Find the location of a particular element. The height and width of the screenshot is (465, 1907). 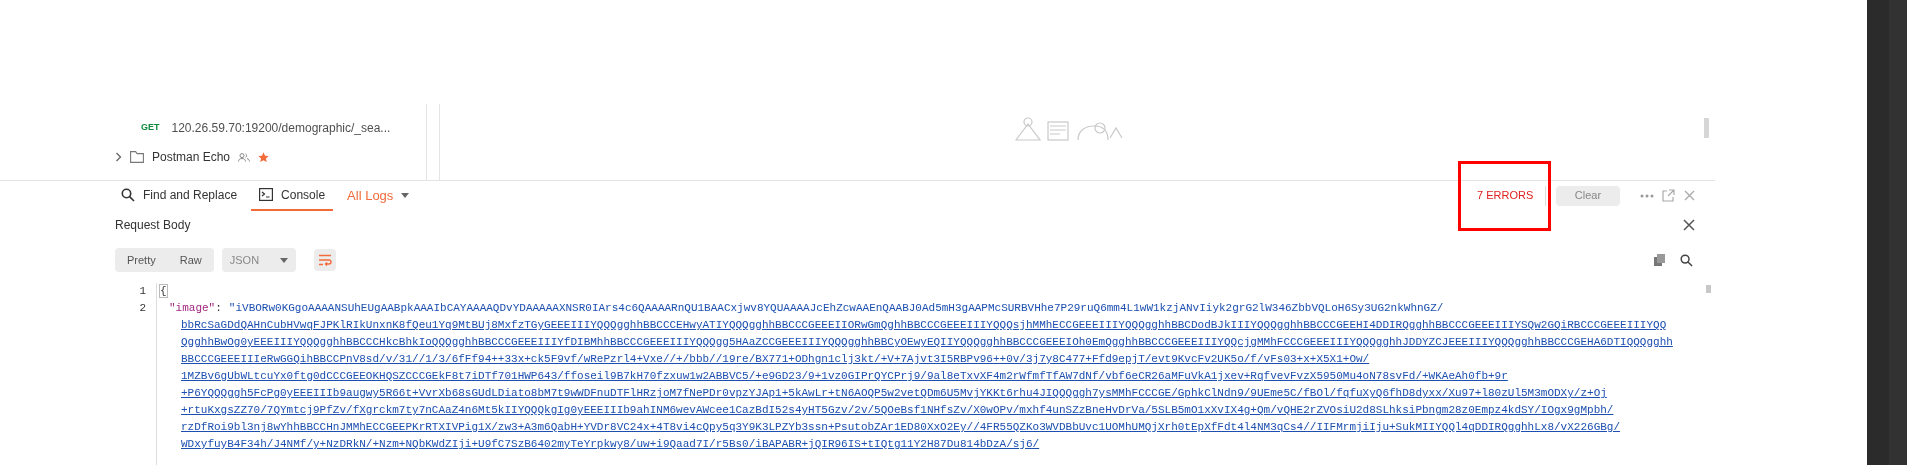

panel-tab: Find and Replace is located at coordinates (179, 195).